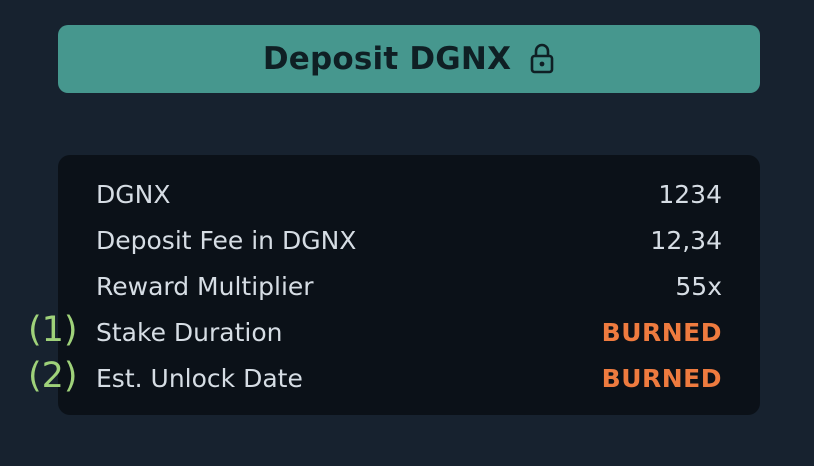  I want to click on row-label: Stake Duration, so click(189, 332).